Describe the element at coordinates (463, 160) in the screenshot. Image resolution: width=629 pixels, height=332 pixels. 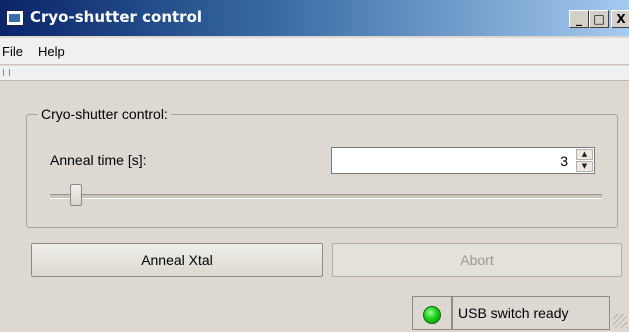
I see `anneal-time-spinbox: 3 ▲ ▼` at that location.